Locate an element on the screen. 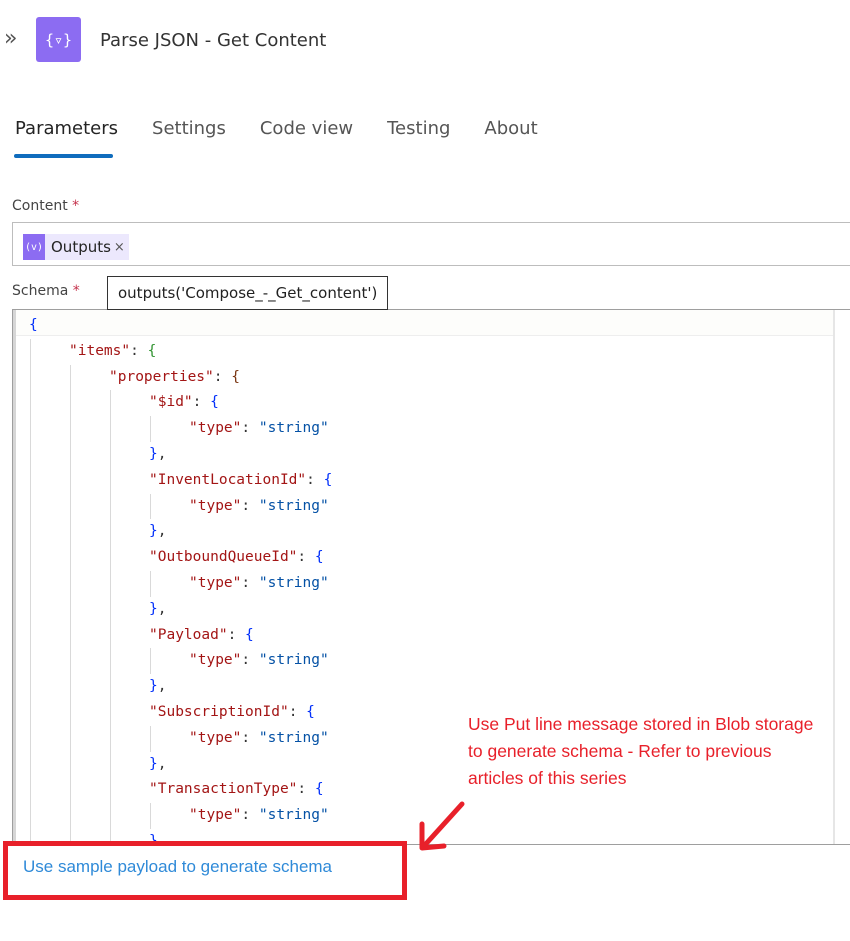  token-label: Outputs is located at coordinates (81, 247).